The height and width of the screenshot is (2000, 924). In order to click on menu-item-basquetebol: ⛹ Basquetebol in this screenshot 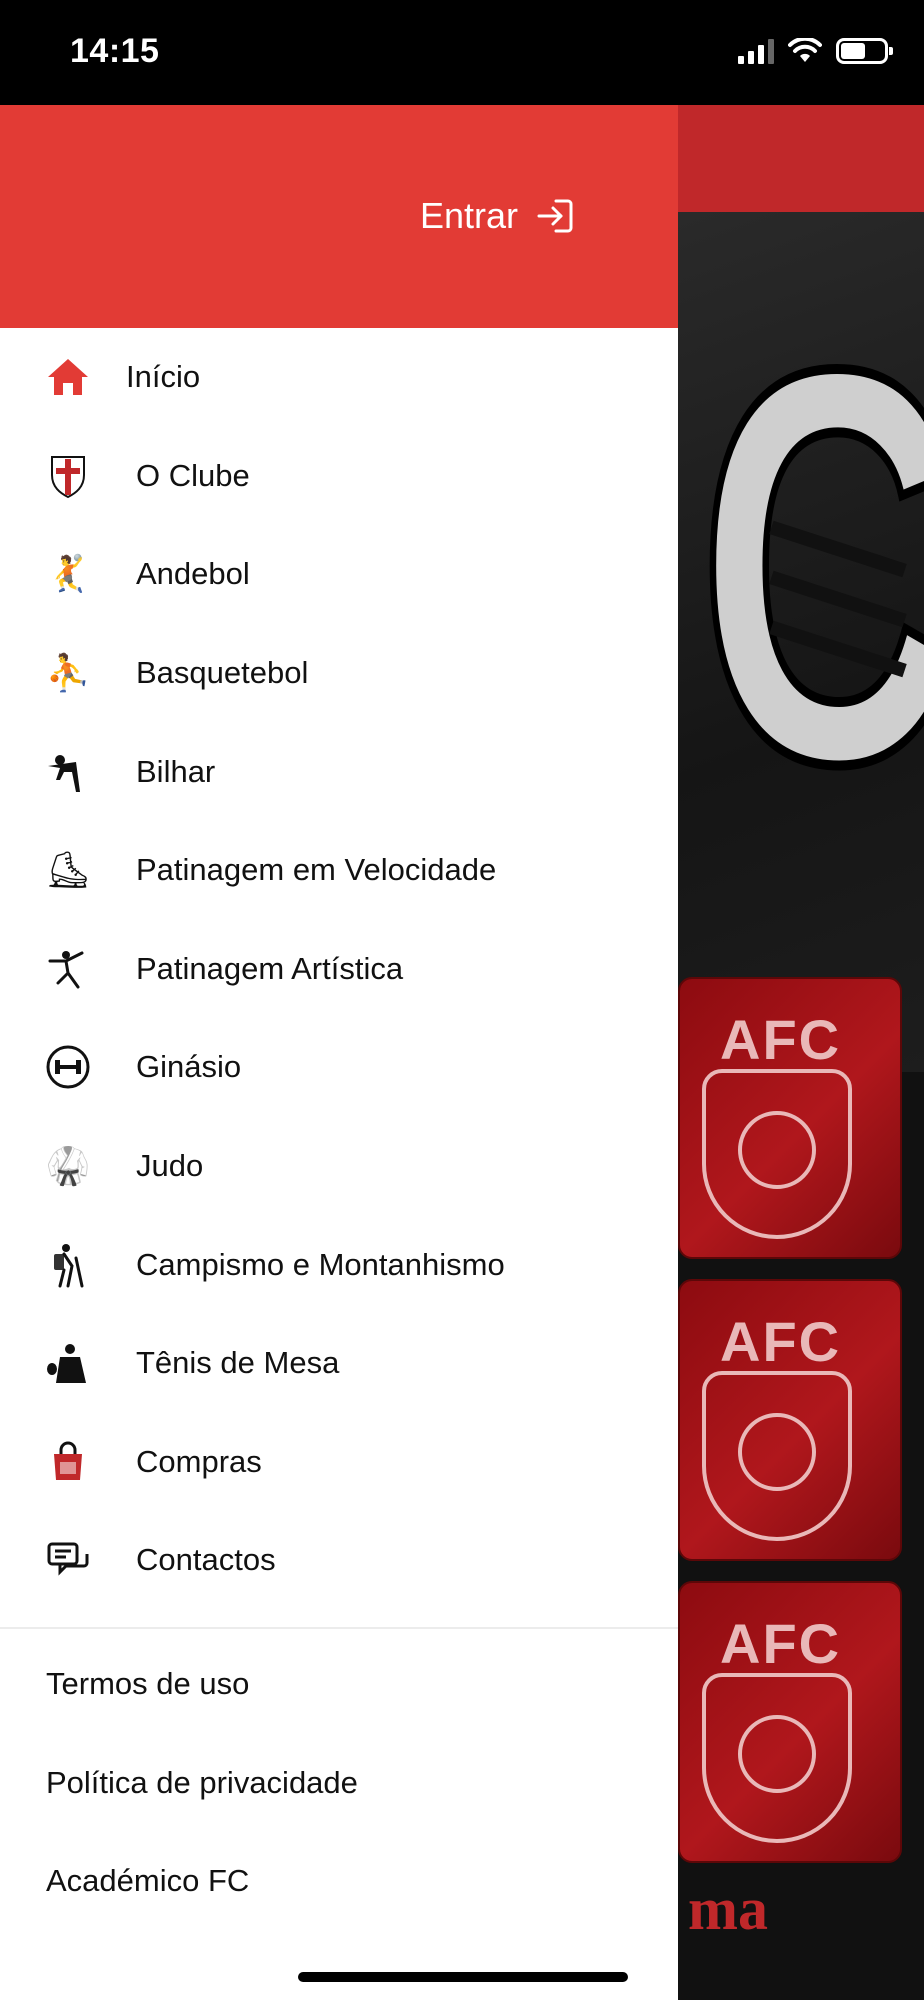, I will do `click(339, 673)`.